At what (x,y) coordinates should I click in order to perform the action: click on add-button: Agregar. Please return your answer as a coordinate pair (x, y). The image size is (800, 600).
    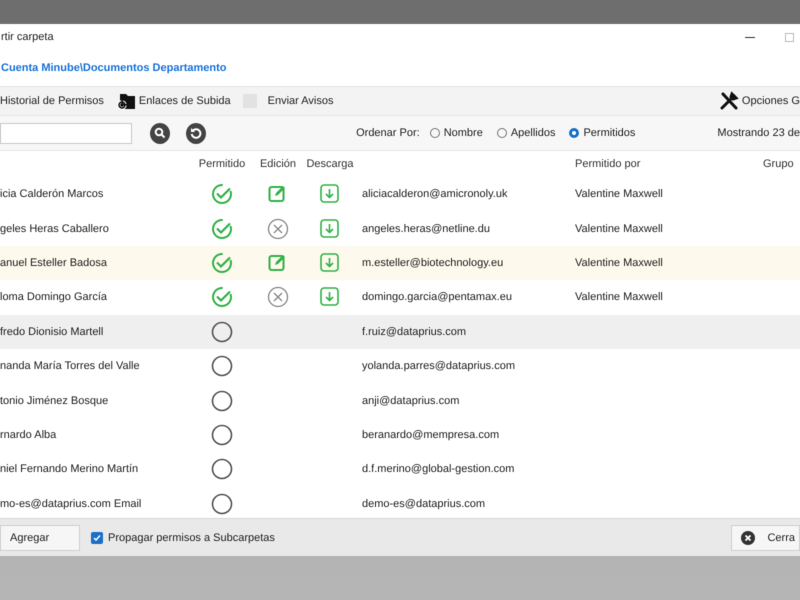
    Looking at the image, I should click on (40, 537).